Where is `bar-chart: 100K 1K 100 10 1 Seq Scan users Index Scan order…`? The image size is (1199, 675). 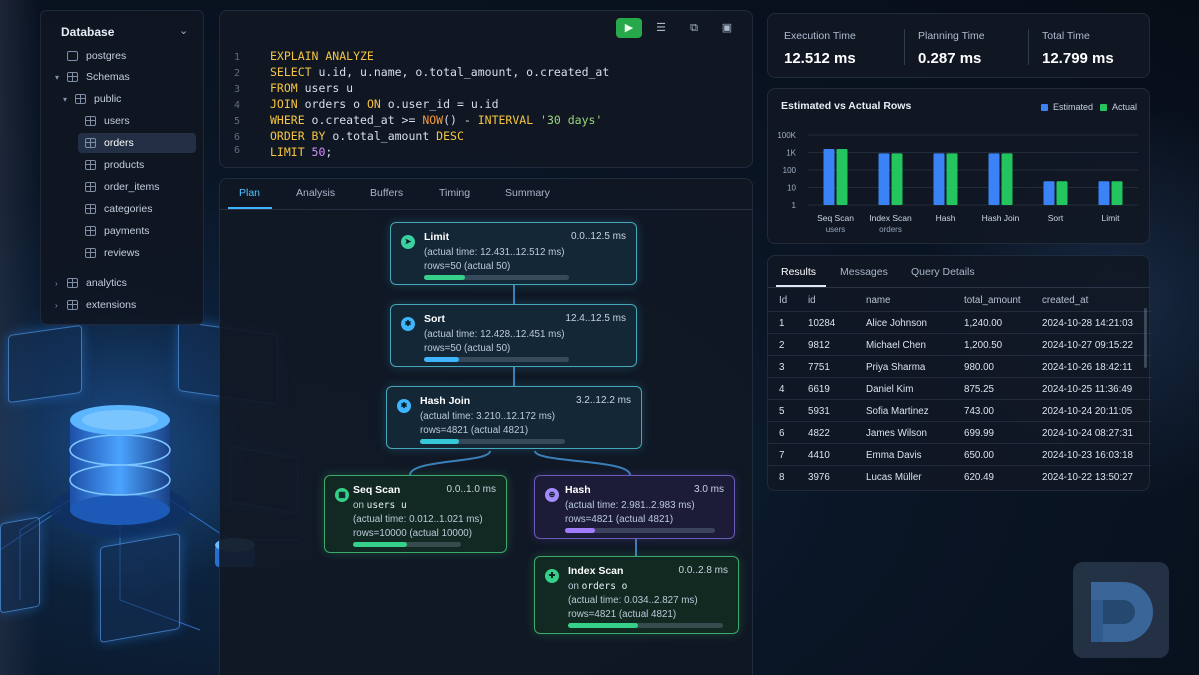
bar-chart: 100K 1K 100 10 1 Seq Scan users Index Scan order… is located at coordinates (957, 182).